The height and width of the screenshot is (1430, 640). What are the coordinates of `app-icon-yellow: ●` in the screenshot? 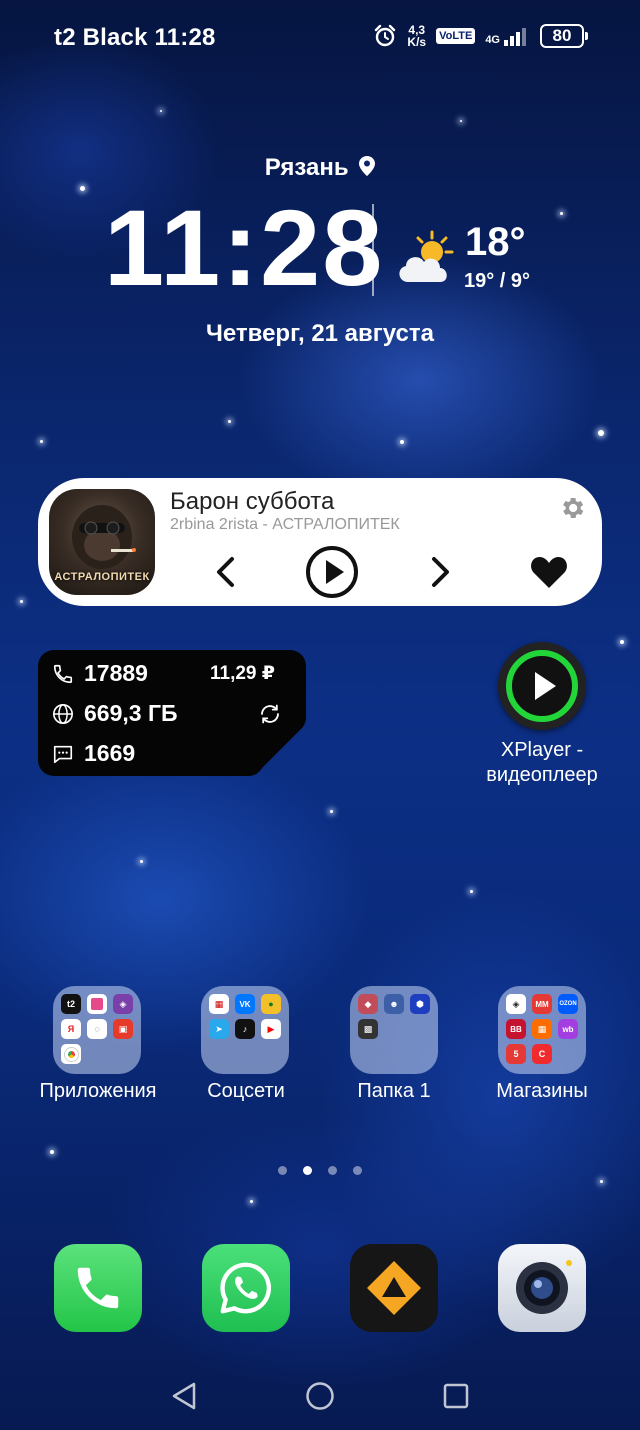 It's located at (271, 1004).